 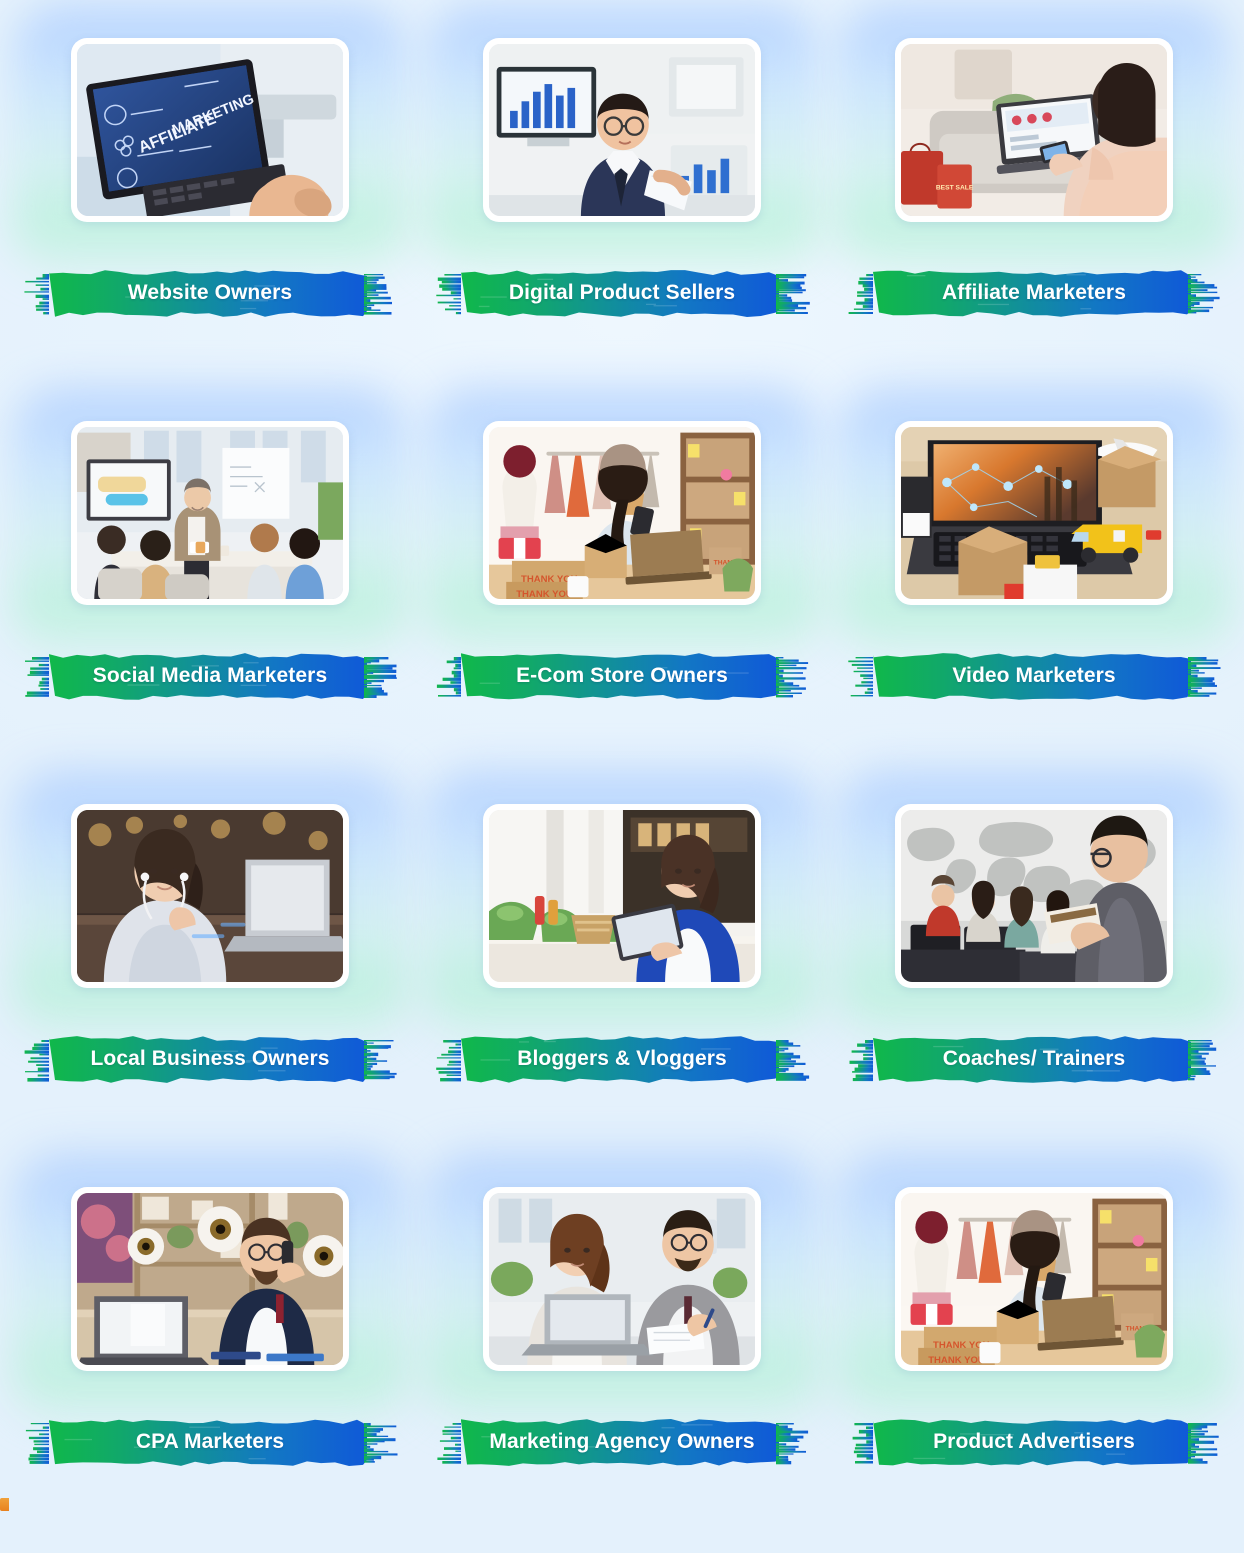 I want to click on audience-label: E-Com Store Owners, so click(x=622, y=675).